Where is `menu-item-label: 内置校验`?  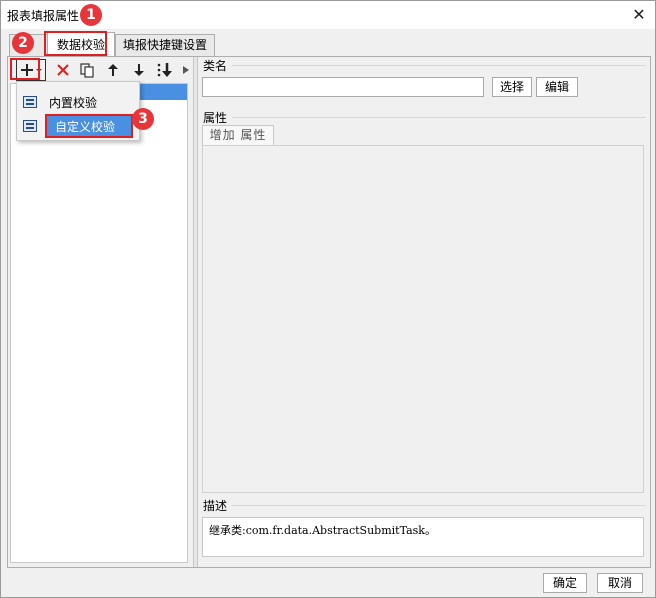
menu-item-label: 内置校验 is located at coordinates (73, 103).